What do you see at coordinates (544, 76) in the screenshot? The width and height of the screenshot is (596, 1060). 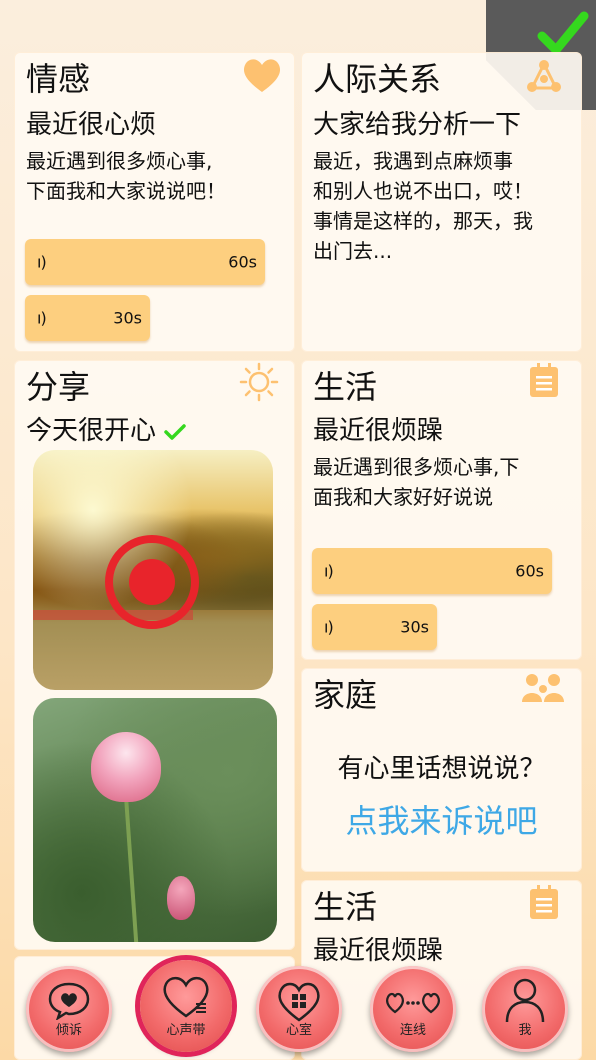 I see `network-icon` at bounding box center [544, 76].